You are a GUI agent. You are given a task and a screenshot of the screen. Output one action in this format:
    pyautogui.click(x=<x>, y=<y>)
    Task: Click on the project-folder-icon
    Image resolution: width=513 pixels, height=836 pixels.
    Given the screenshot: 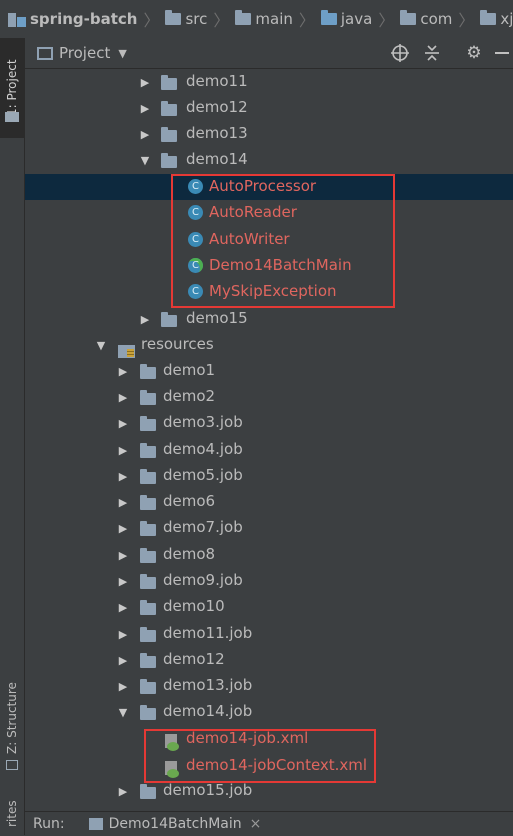 What is the action you would take?
    pyautogui.click(x=12, y=117)
    